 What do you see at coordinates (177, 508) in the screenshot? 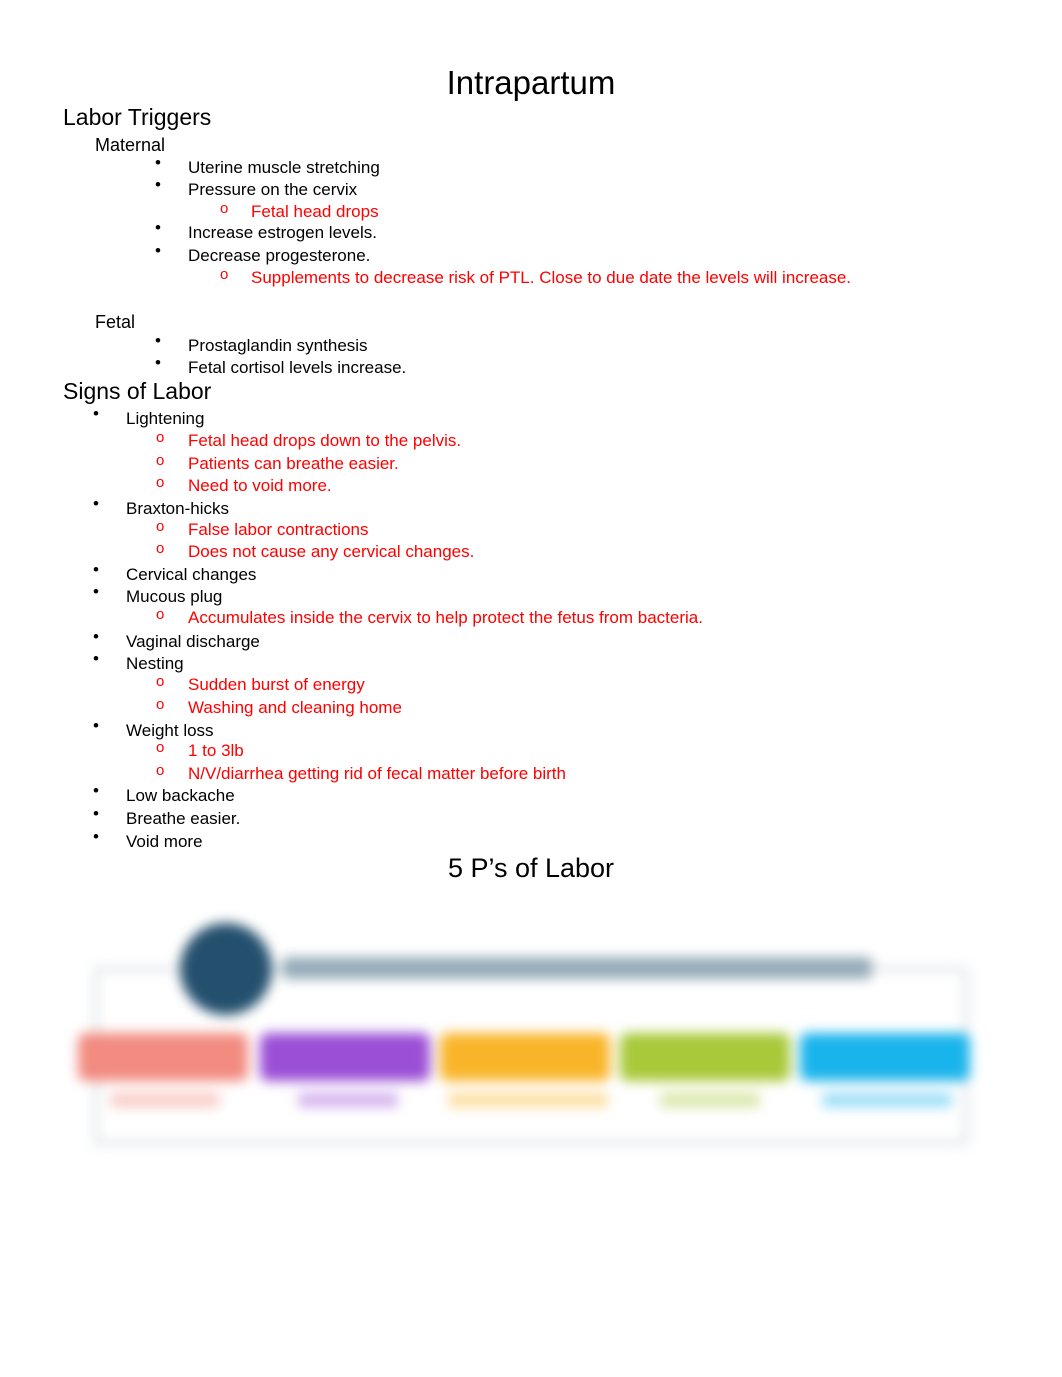
I see `list-item: Braxton-hicks` at bounding box center [177, 508].